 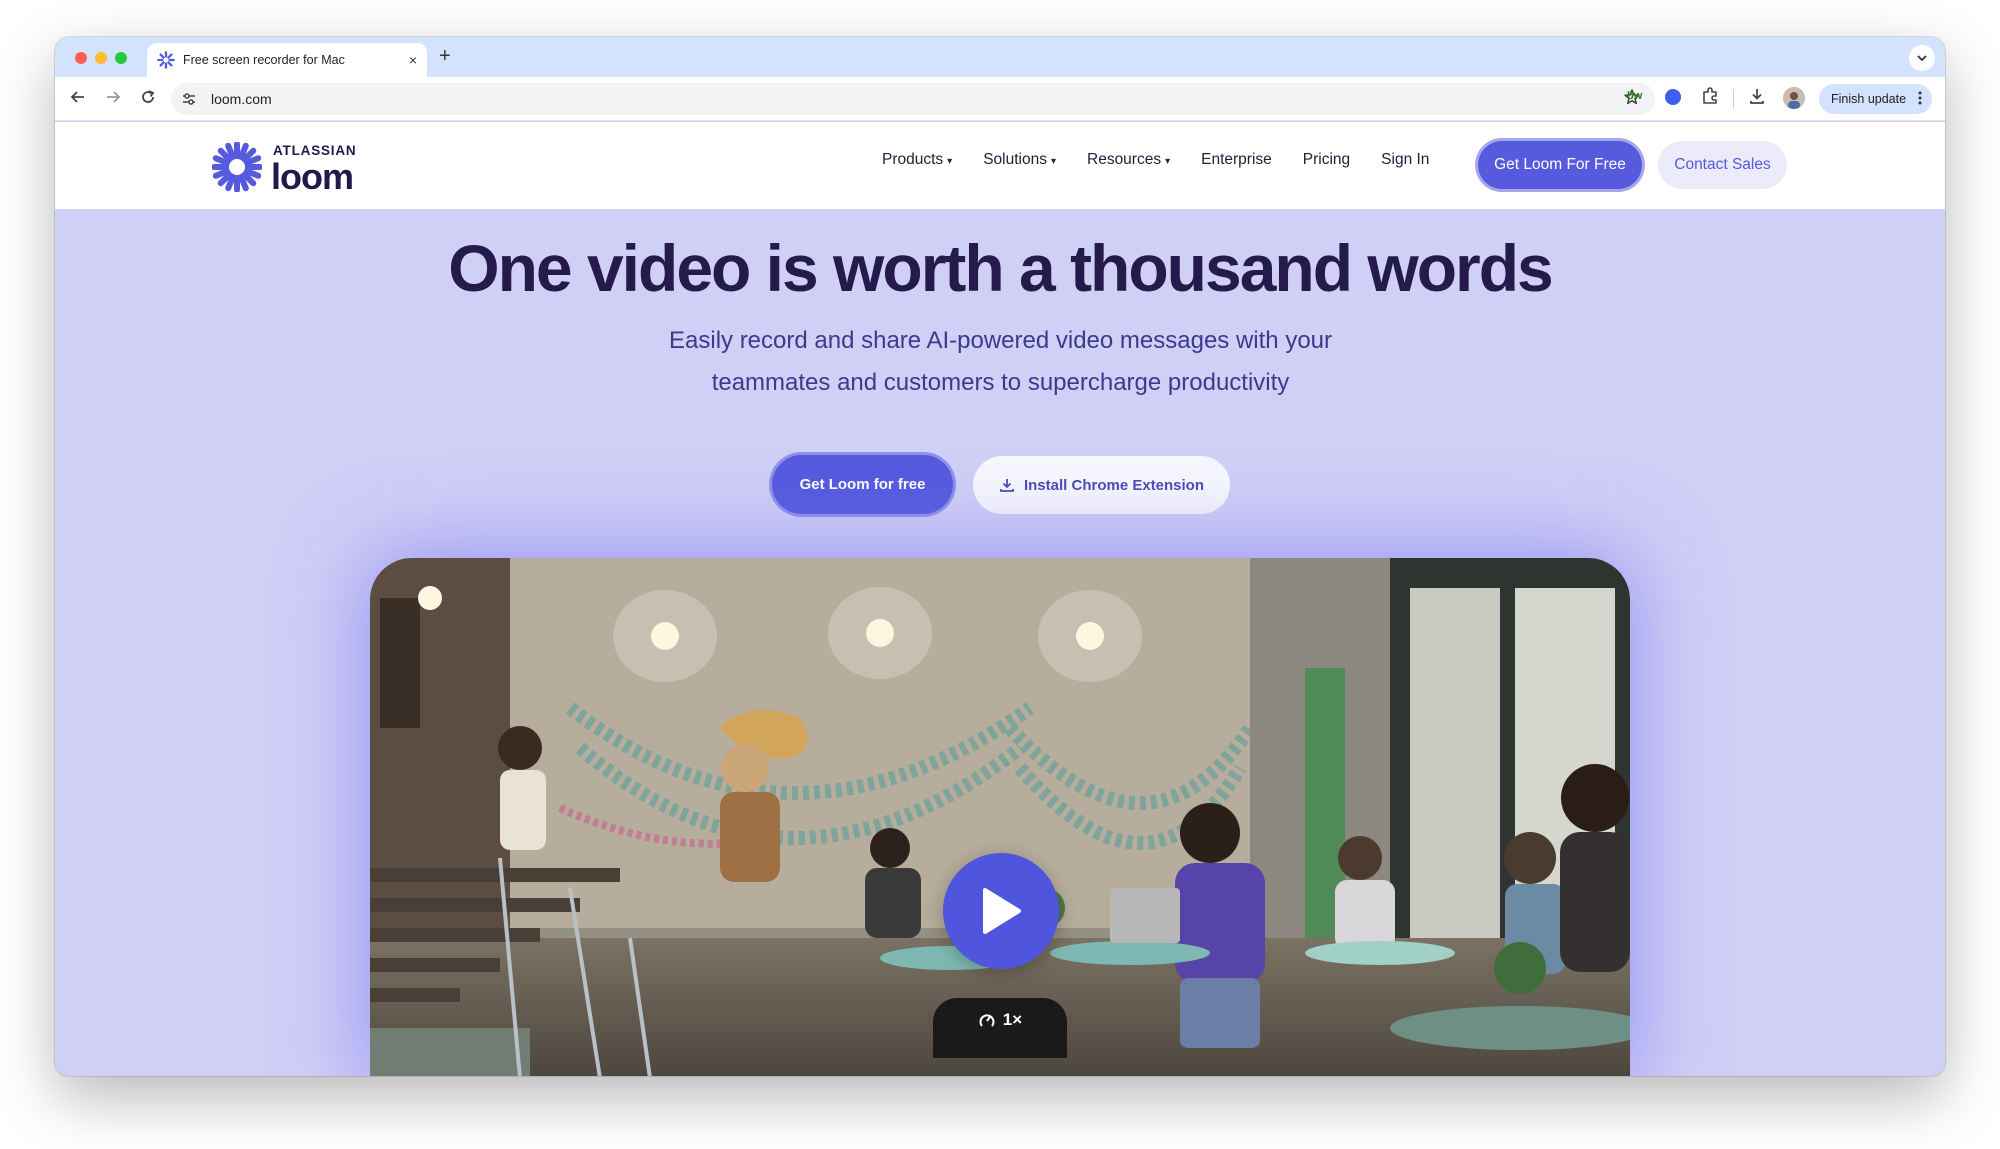 What do you see at coordinates (1733, 99) in the screenshot?
I see `toolbar-divider` at bounding box center [1733, 99].